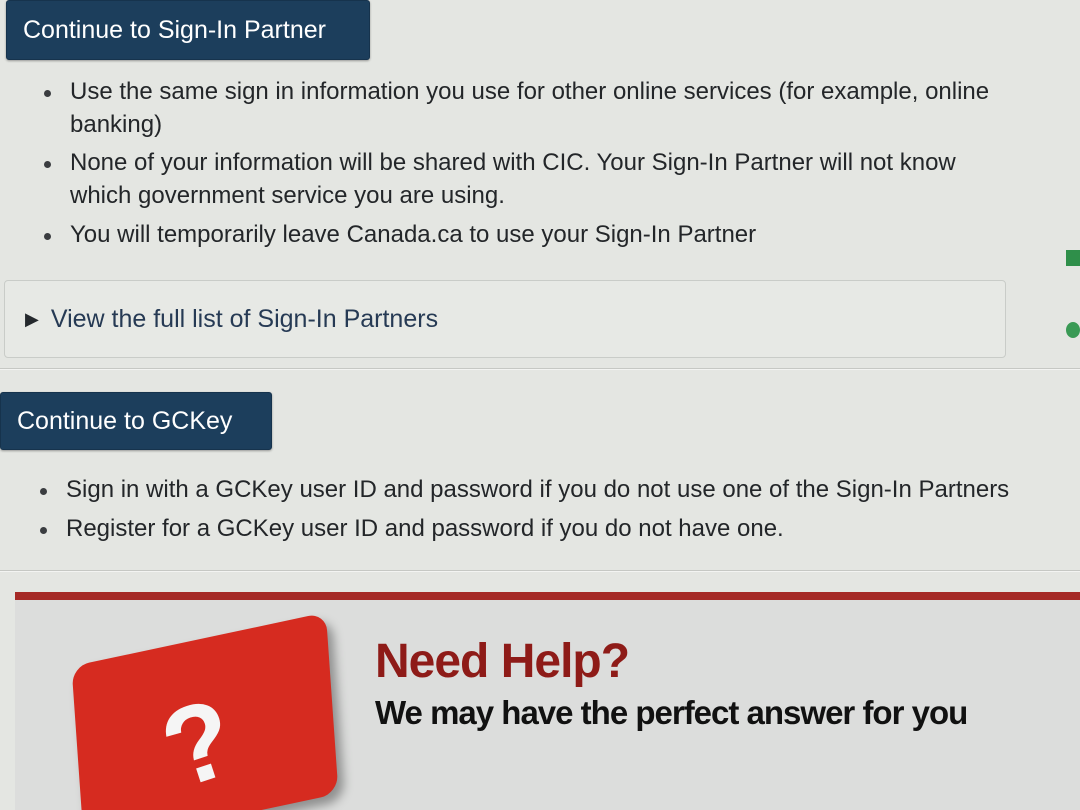 This screenshot has width=1080, height=810. Describe the element at coordinates (244, 318) in the screenshot. I see `details-summary-label: View the full list of Sign-In Partners` at that location.